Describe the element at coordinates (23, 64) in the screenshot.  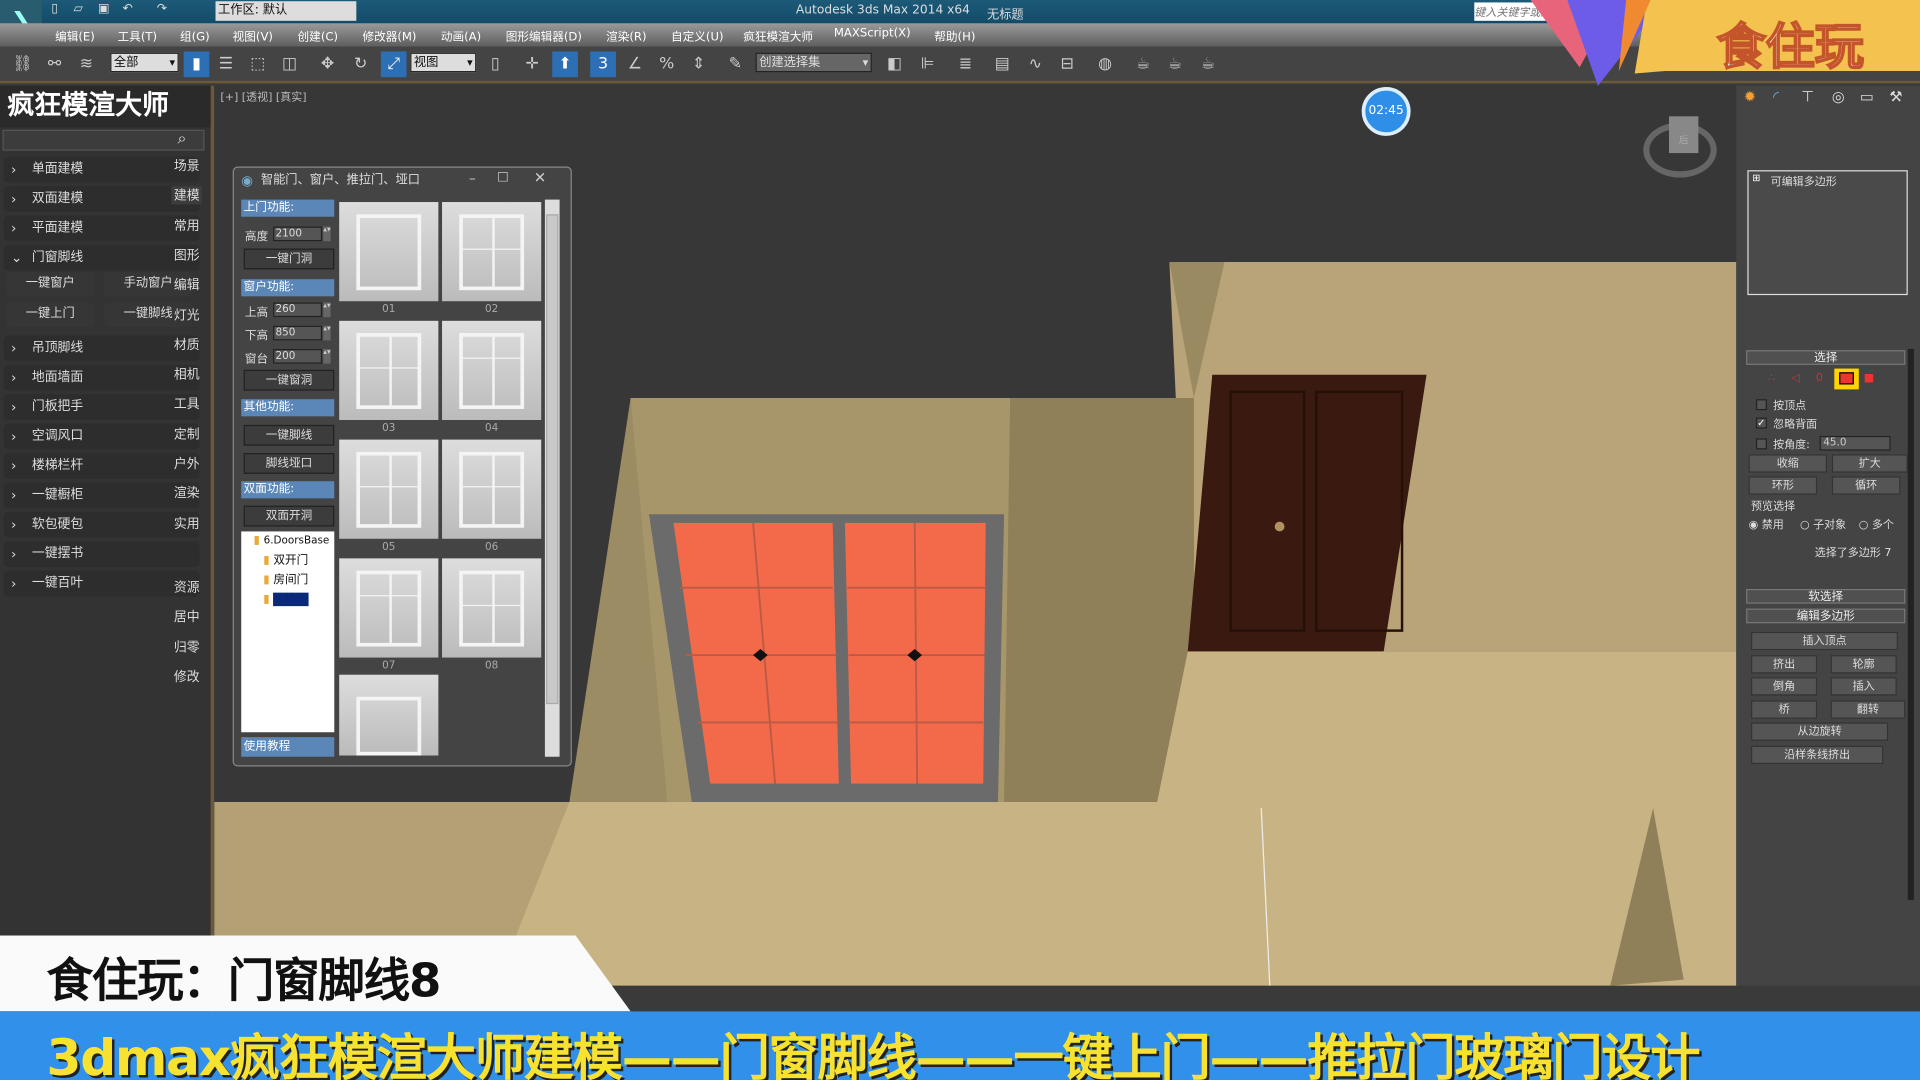
I see `link-icon: ⛓` at that location.